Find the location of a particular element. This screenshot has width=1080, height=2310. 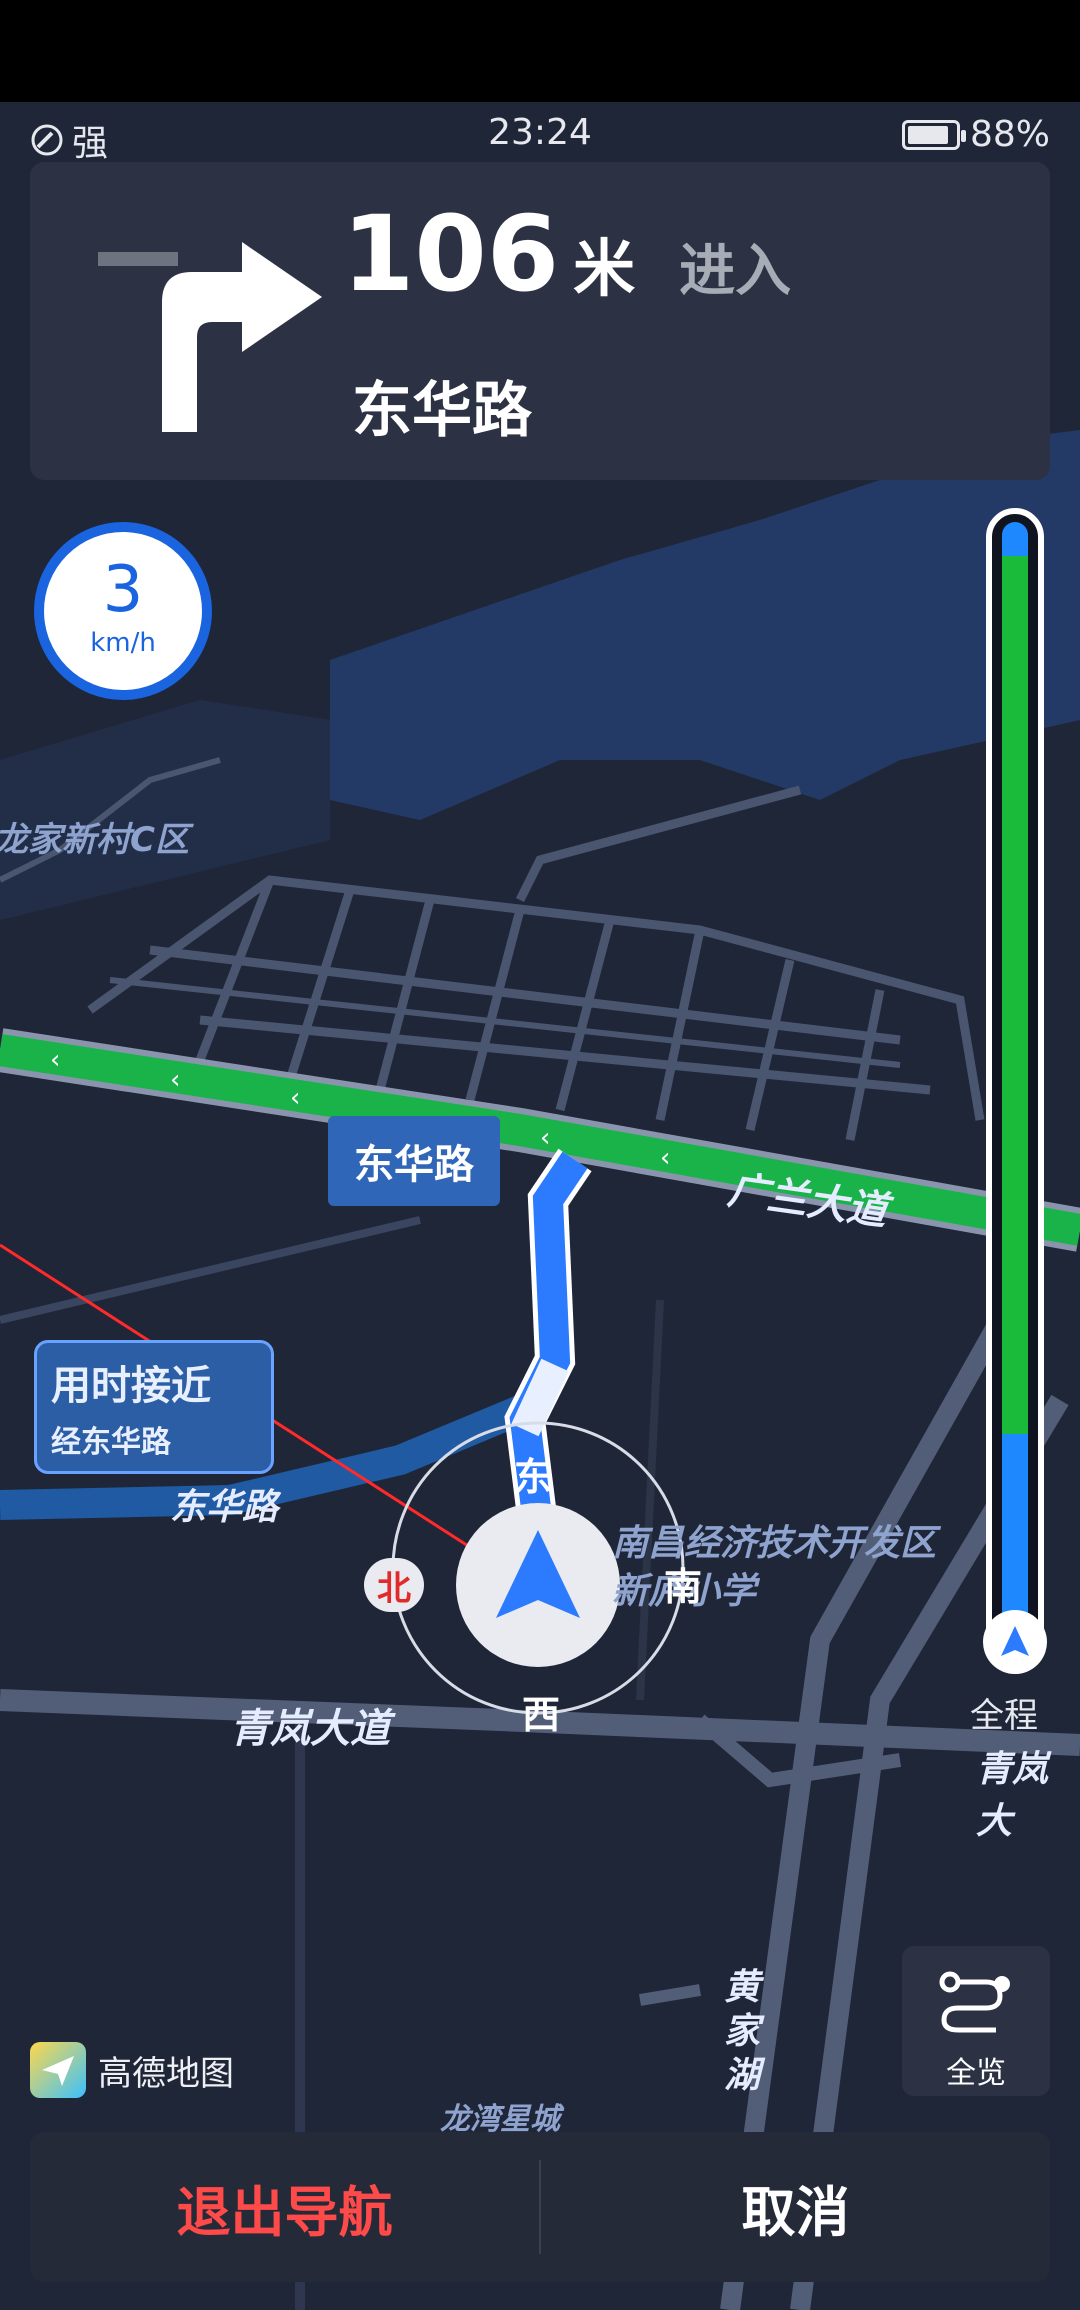

map-label-longjia: 龙家新村C区 is located at coordinates (94, 840).